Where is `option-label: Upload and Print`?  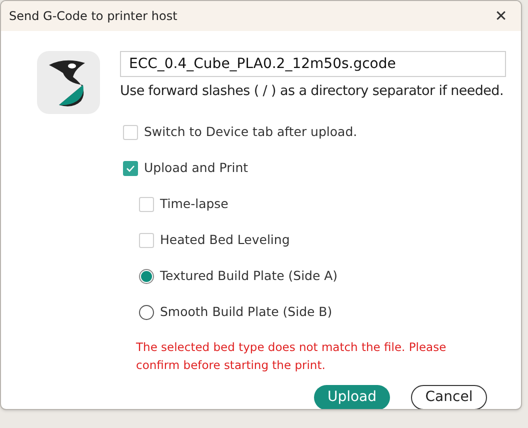 option-label: Upload and Print is located at coordinates (196, 167).